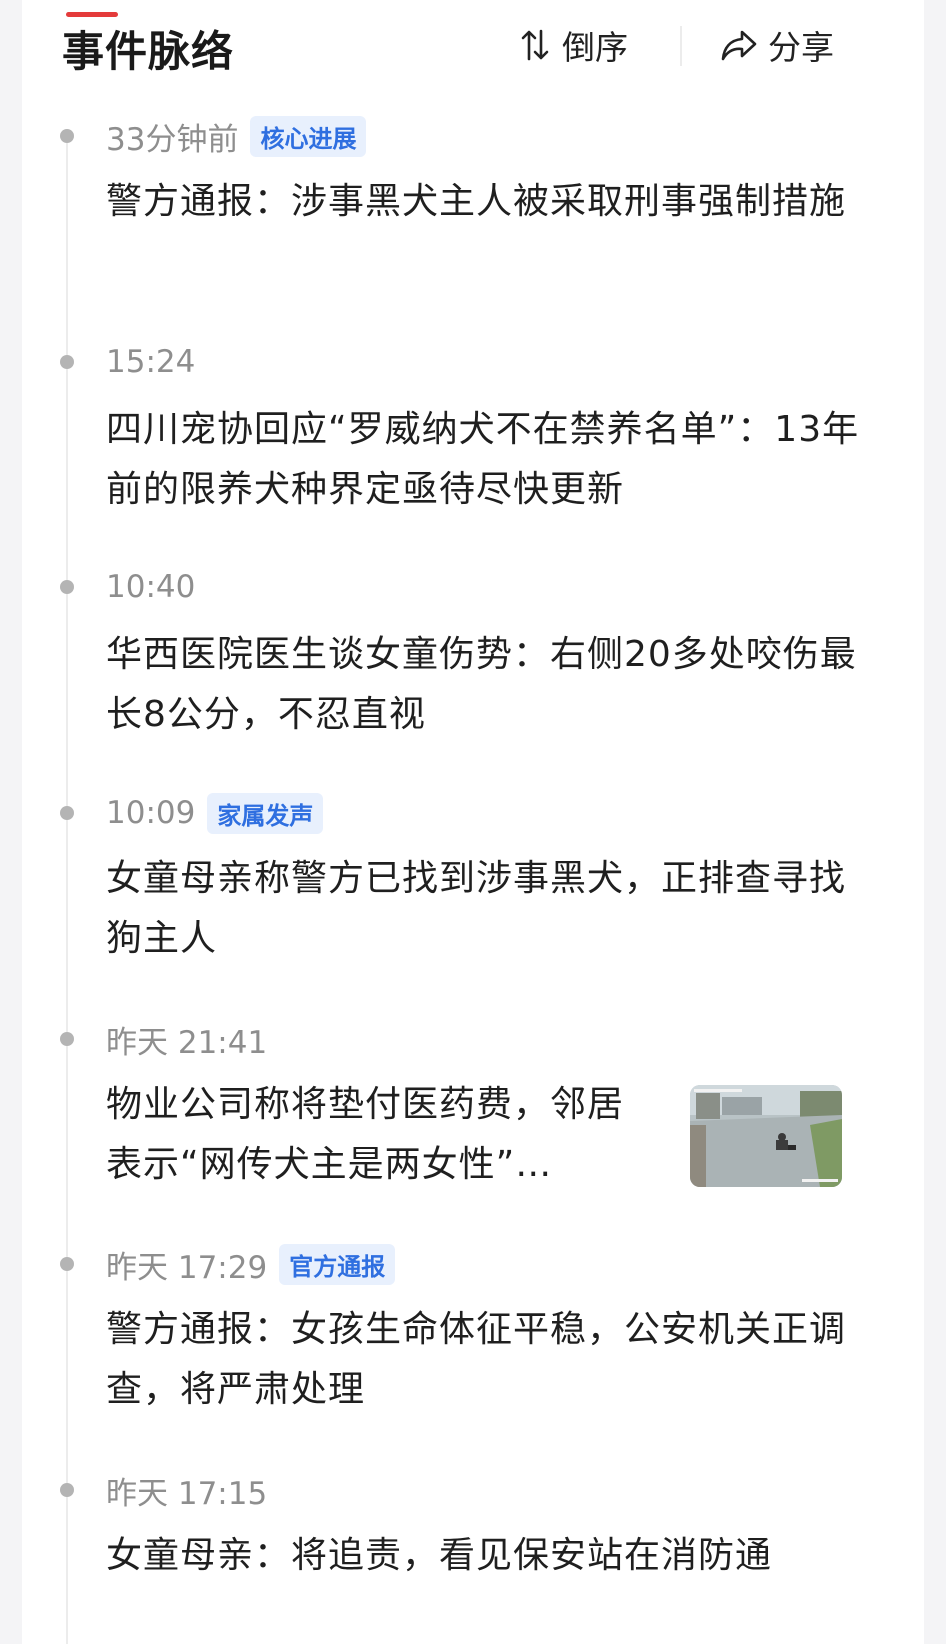 The width and height of the screenshot is (946, 1644). What do you see at coordinates (681, 46) in the screenshot?
I see `header-divider` at bounding box center [681, 46].